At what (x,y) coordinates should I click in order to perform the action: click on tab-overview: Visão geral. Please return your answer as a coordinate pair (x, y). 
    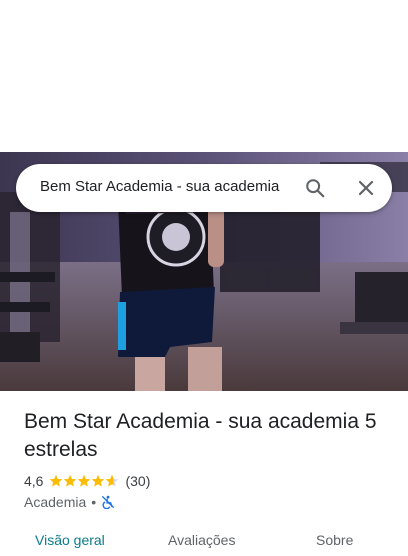
    Looking at the image, I should click on (70, 540).